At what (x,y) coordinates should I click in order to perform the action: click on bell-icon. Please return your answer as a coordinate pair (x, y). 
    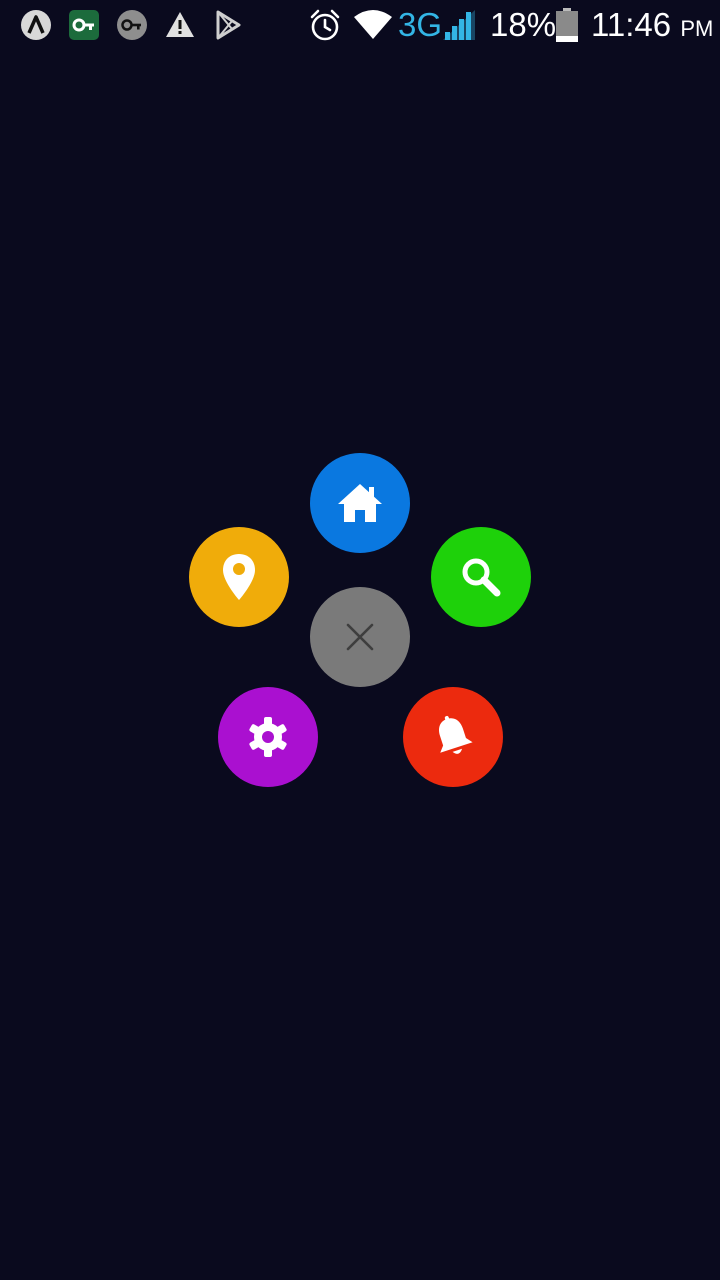
    Looking at the image, I should click on (456, 734).